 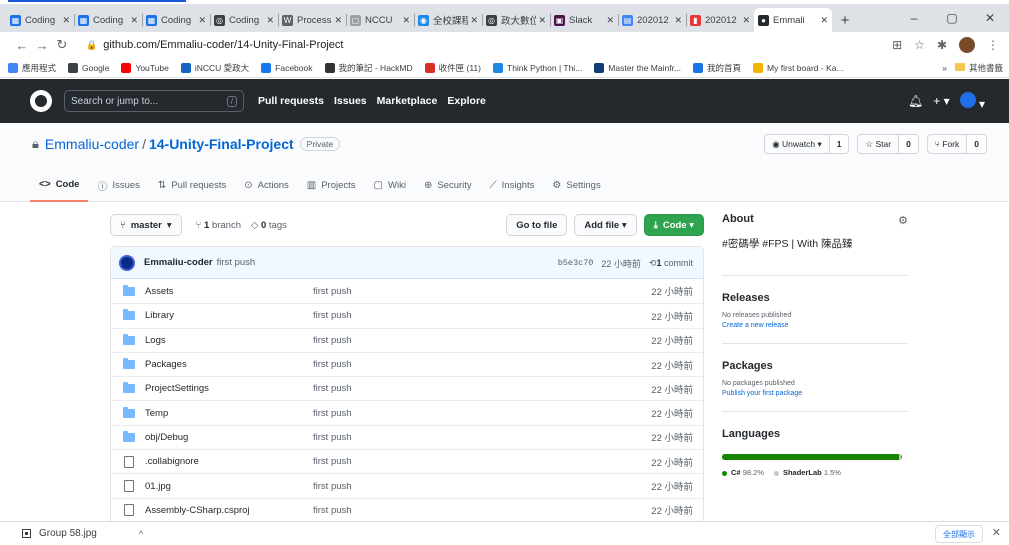 I want to click on close-window-icon: ✕, so click(x=990, y=18).